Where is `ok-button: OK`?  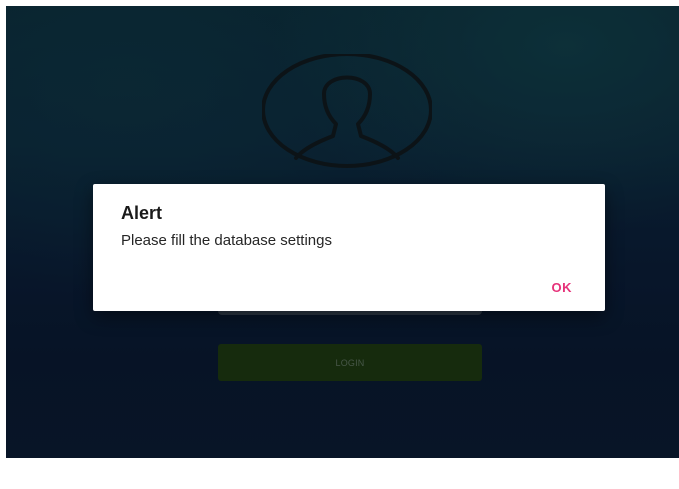 ok-button: OK is located at coordinates (562, 287).